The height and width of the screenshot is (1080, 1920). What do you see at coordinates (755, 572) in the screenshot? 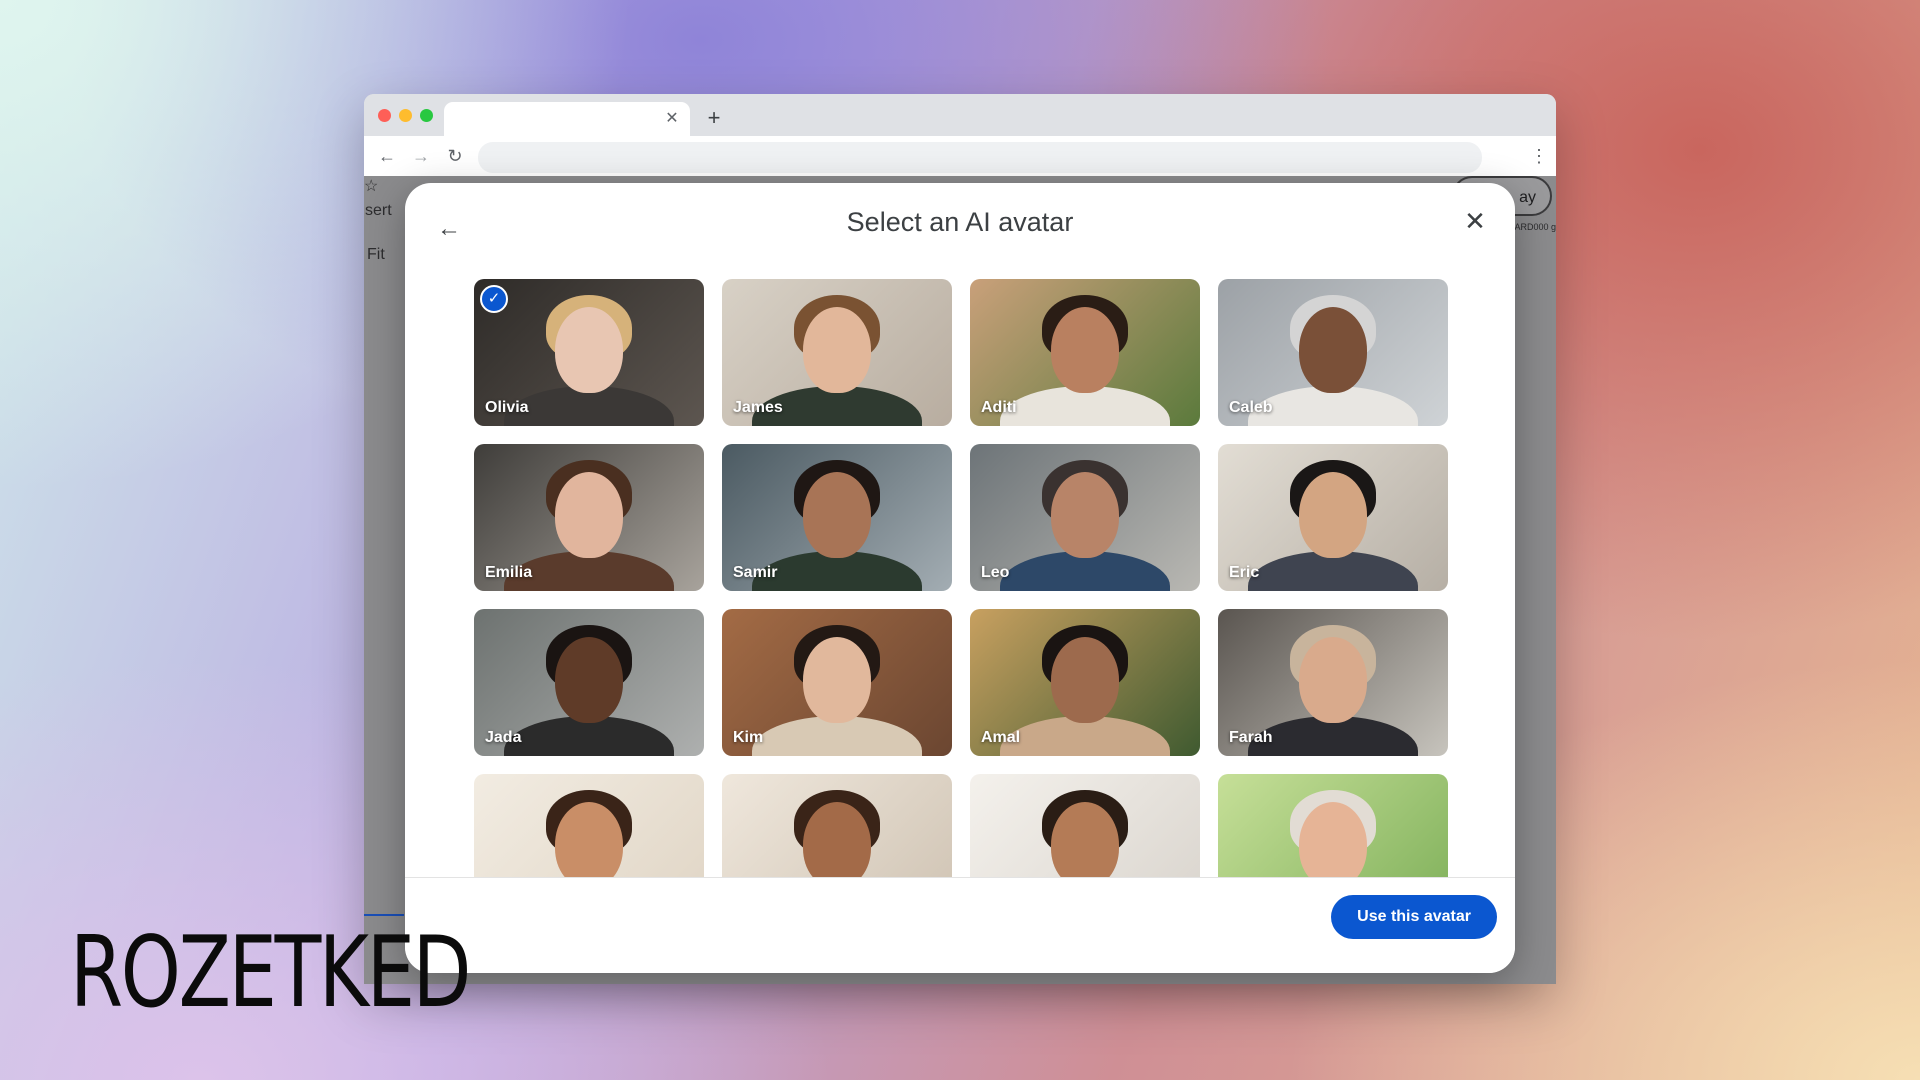
I see `avatar-name: Samir` at bounding box center [755, 572].